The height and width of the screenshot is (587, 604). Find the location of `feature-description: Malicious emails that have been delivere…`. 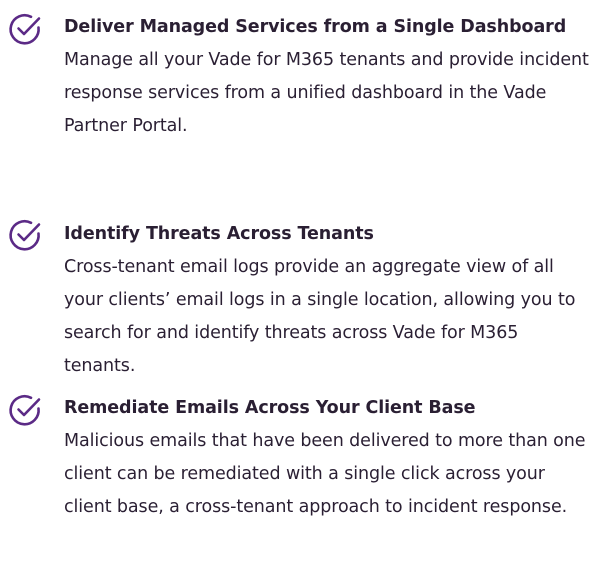

feature-description: Malicious emails that have been delivere… is located at coordinates (325, 474).